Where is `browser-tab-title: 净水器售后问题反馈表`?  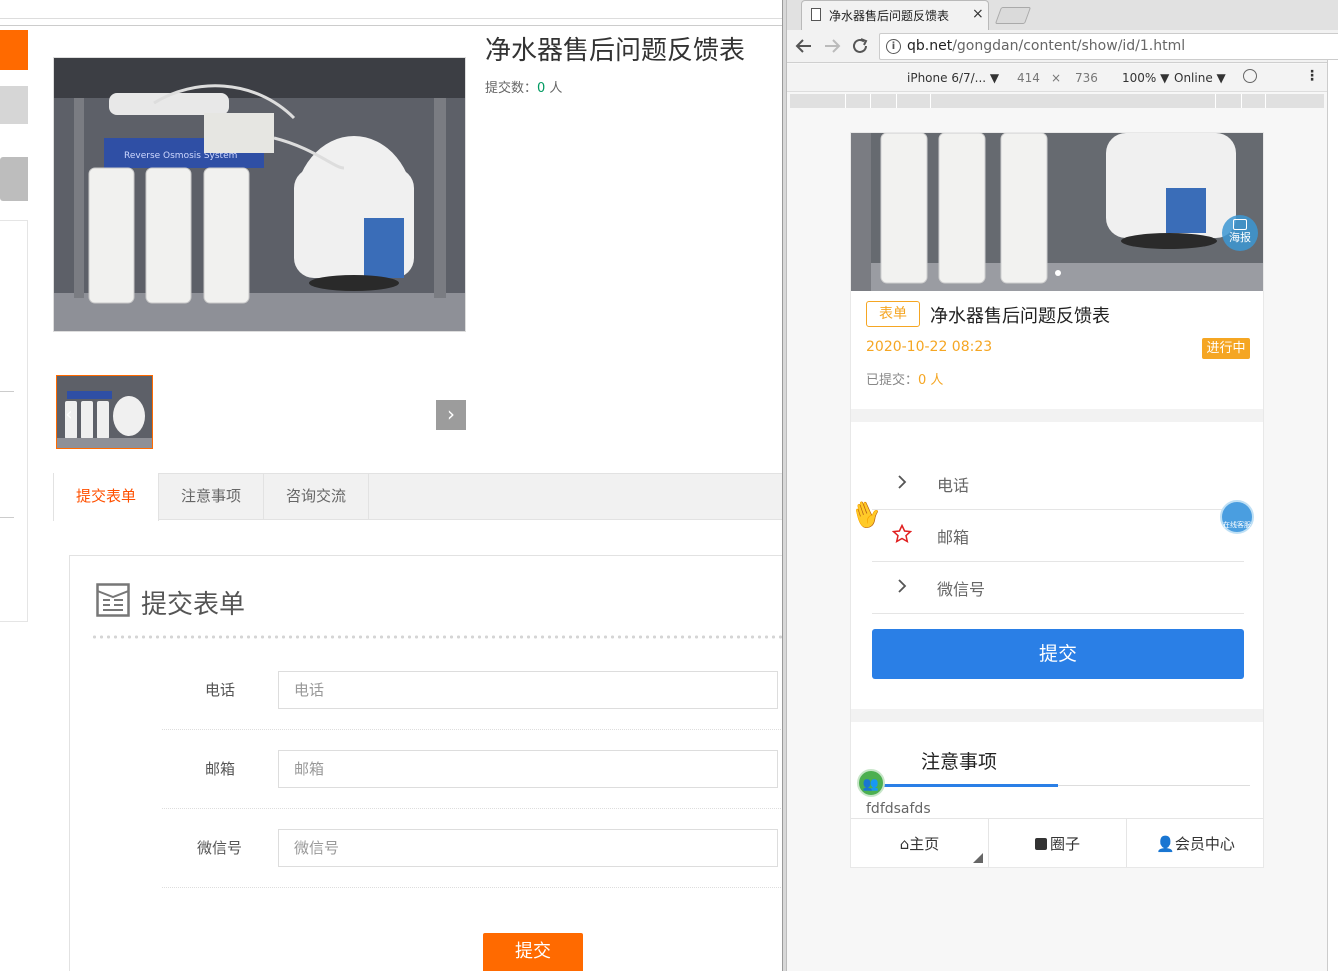
browser-tab-title: 净水器售后问题反馈表 is located at coordinates (889, 16).